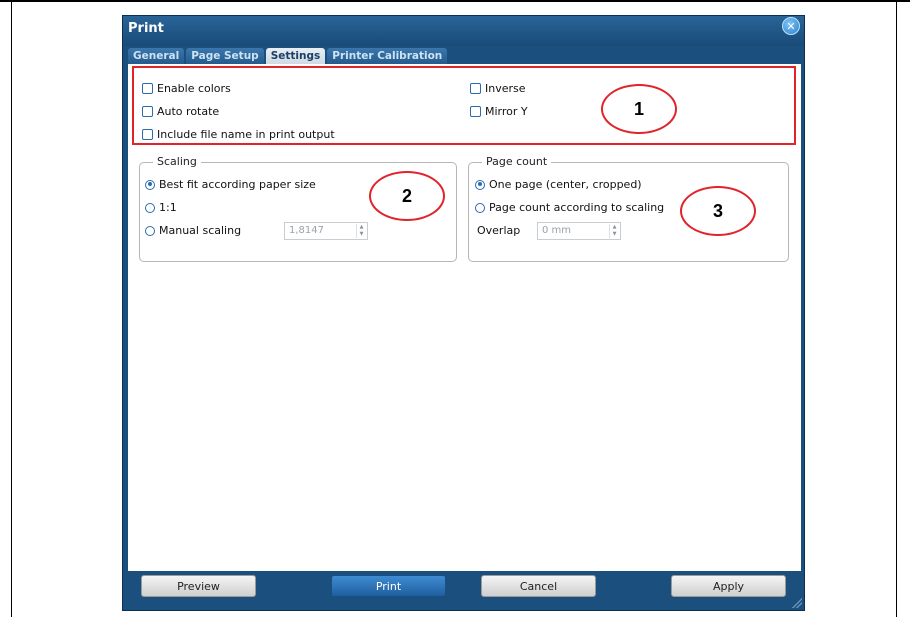  Describe the element at coordinates (797, 603) in the screenshot. I see `resize-grip-icon` at that location.